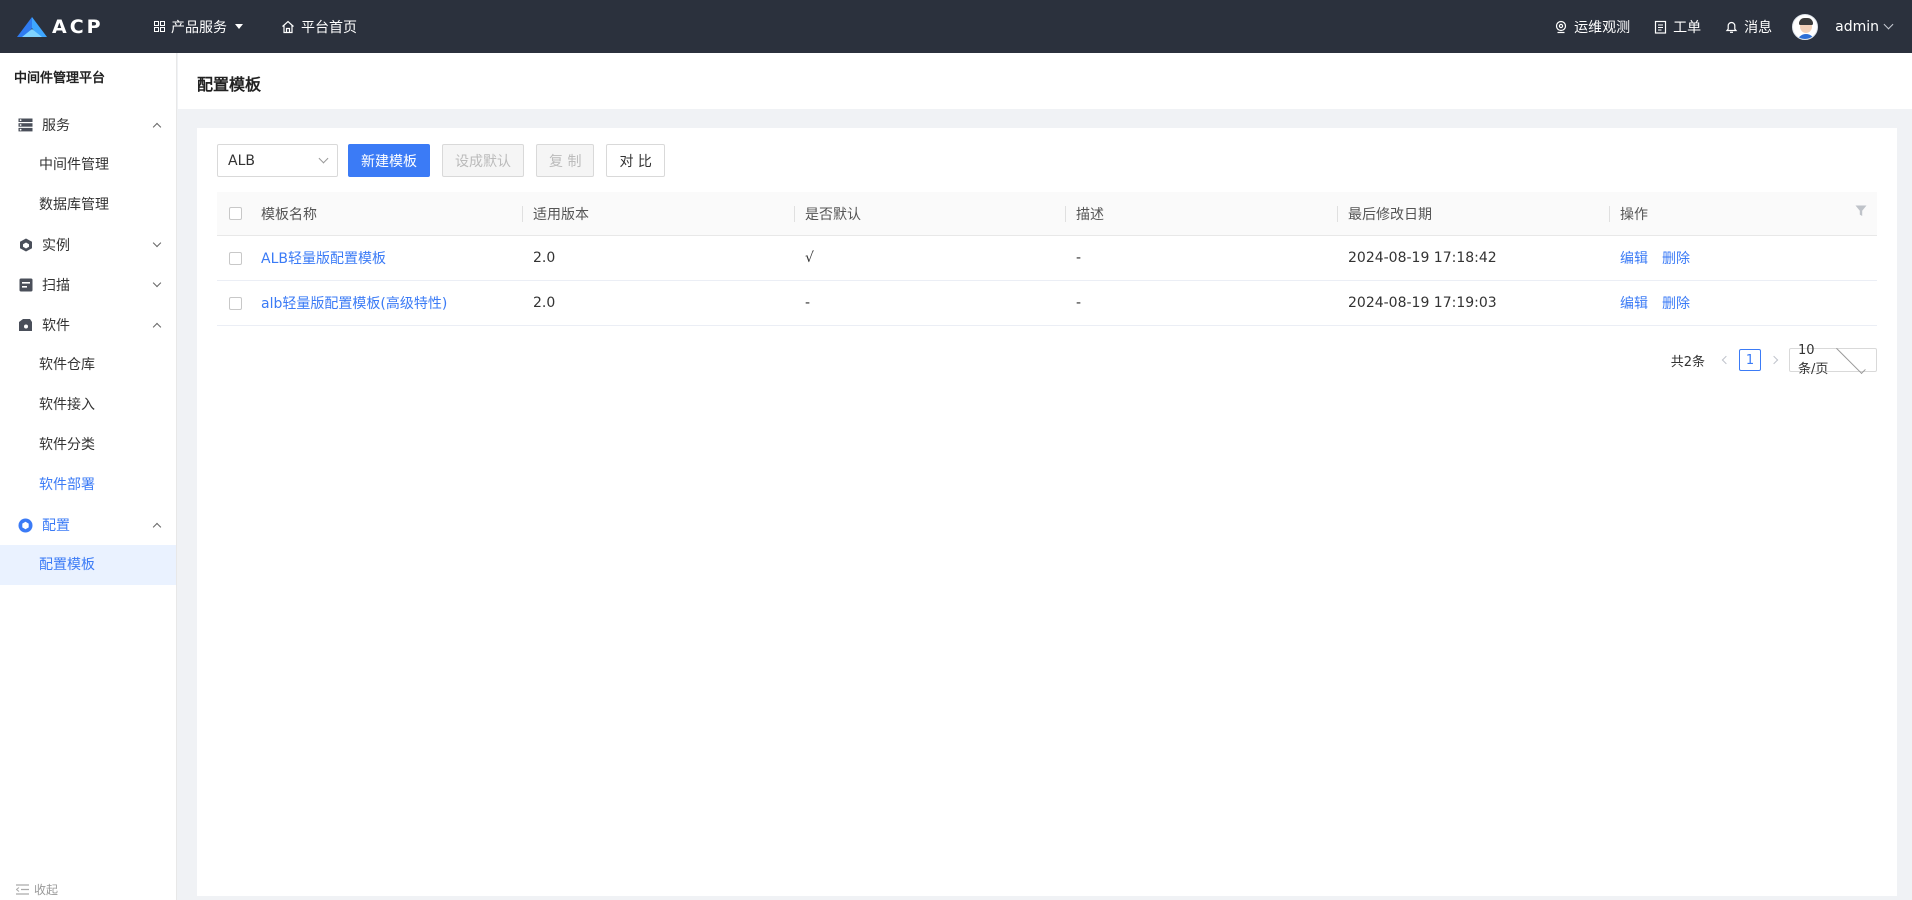 The image size is (1912, 900). I want to click on sidebar-item-software-repo: 软件仓库, so click(88, 365).